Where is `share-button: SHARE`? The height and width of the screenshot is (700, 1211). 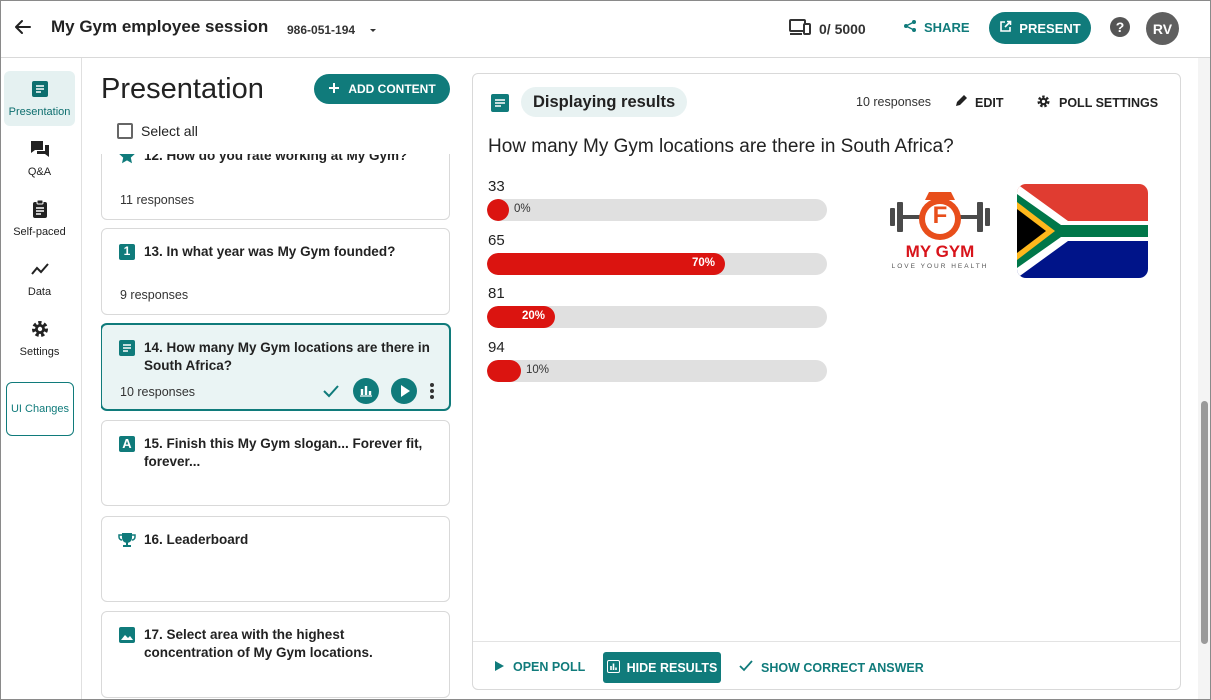
share-button: SHARE is located at coordinates (936, 27).